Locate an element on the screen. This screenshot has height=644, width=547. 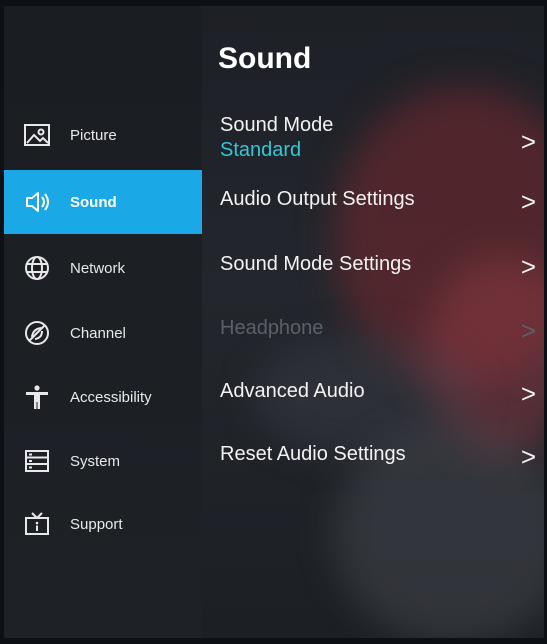
menu-item-label: Headphone is located at coordinates (272, 328).